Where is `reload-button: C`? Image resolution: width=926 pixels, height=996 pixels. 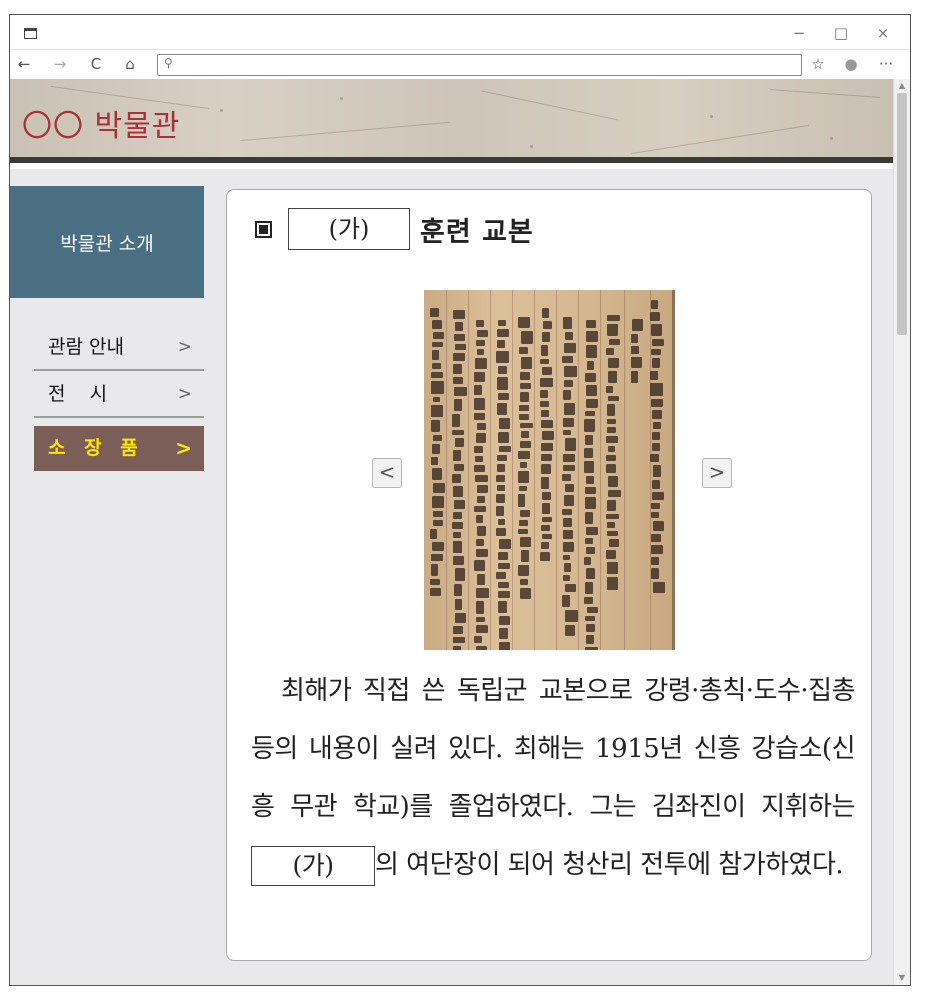 reload-button: C is located at coordinates (96, 64).